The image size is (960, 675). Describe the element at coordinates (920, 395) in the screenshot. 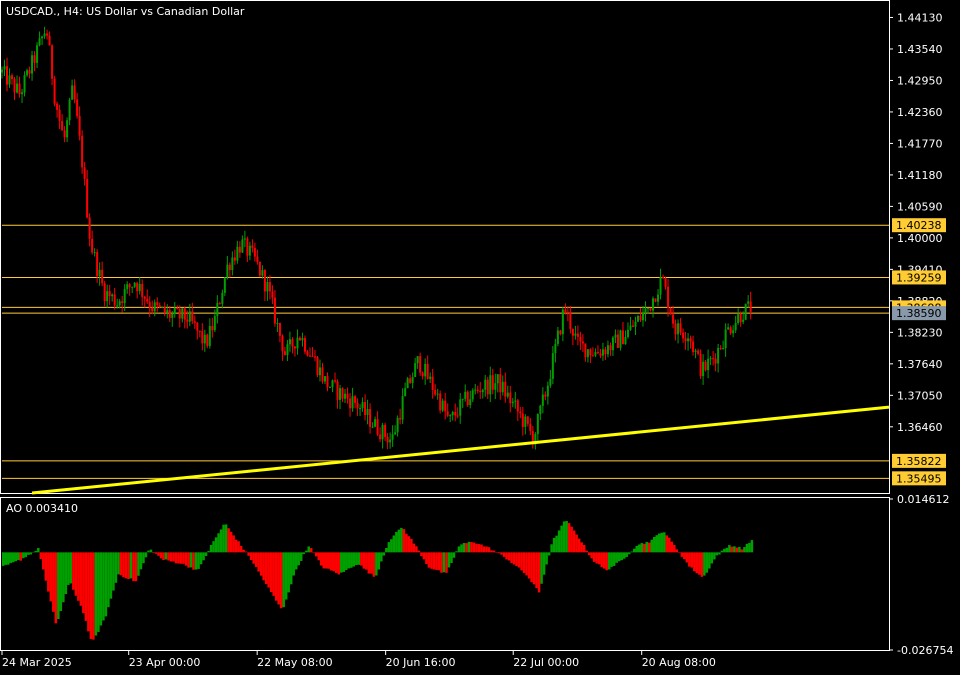

I see `price-tick-label: 1.37050` at that location.